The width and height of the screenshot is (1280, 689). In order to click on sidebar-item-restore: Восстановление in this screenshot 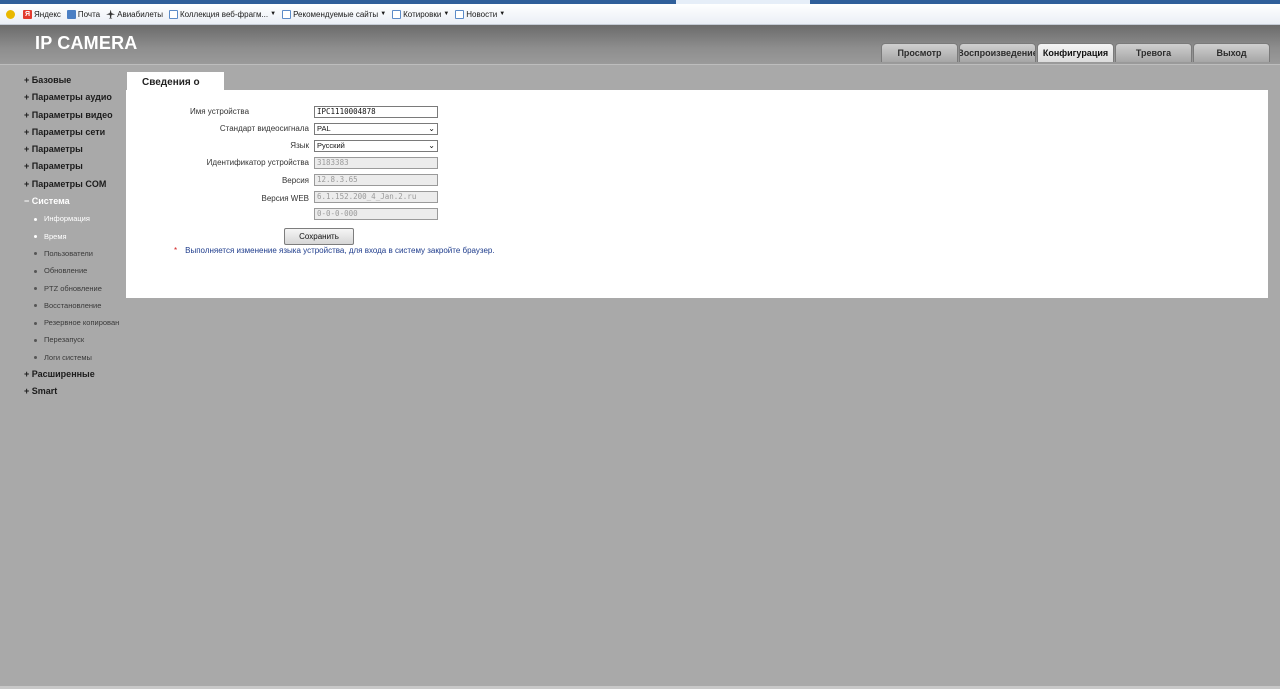, I will do `click(76, 305)`.